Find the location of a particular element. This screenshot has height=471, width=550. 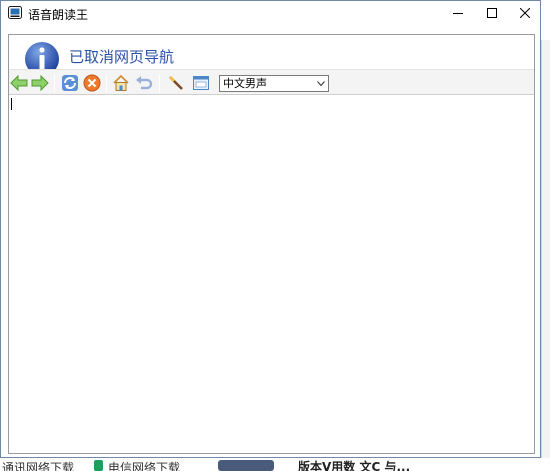

window-button is located at coordinates (201, 83).